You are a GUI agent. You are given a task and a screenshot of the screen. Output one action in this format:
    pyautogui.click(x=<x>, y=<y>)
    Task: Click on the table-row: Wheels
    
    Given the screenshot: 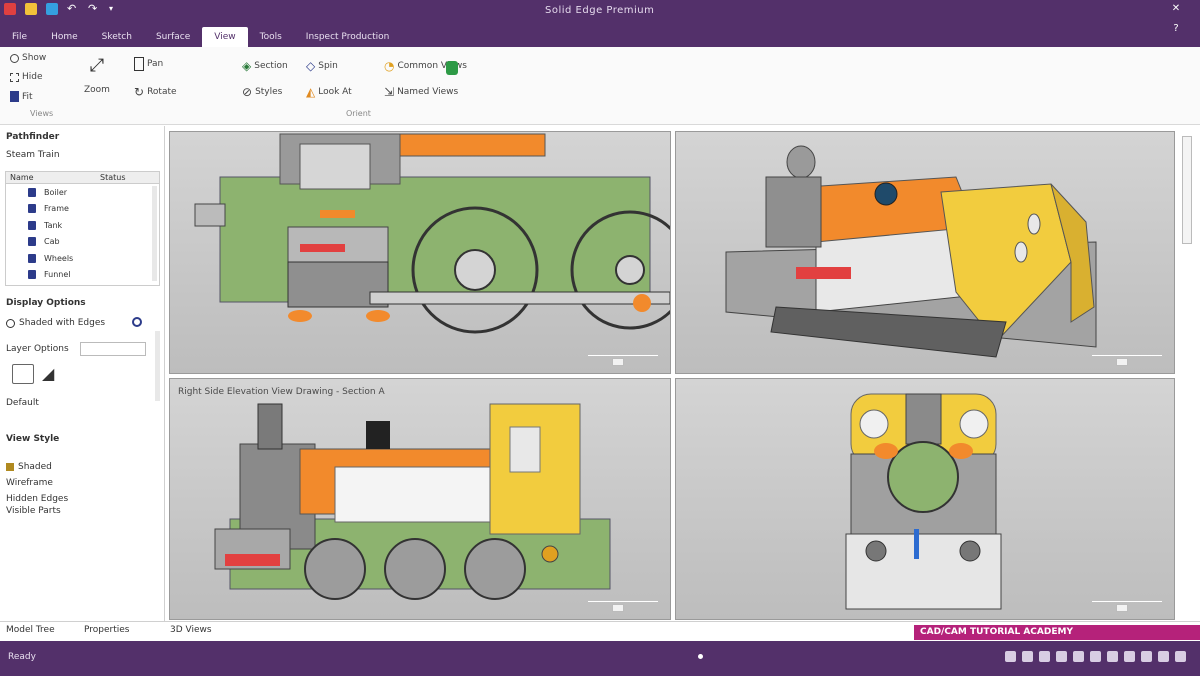 What is the action you would take?
    pyautogui.click(x=82, y=258)
    